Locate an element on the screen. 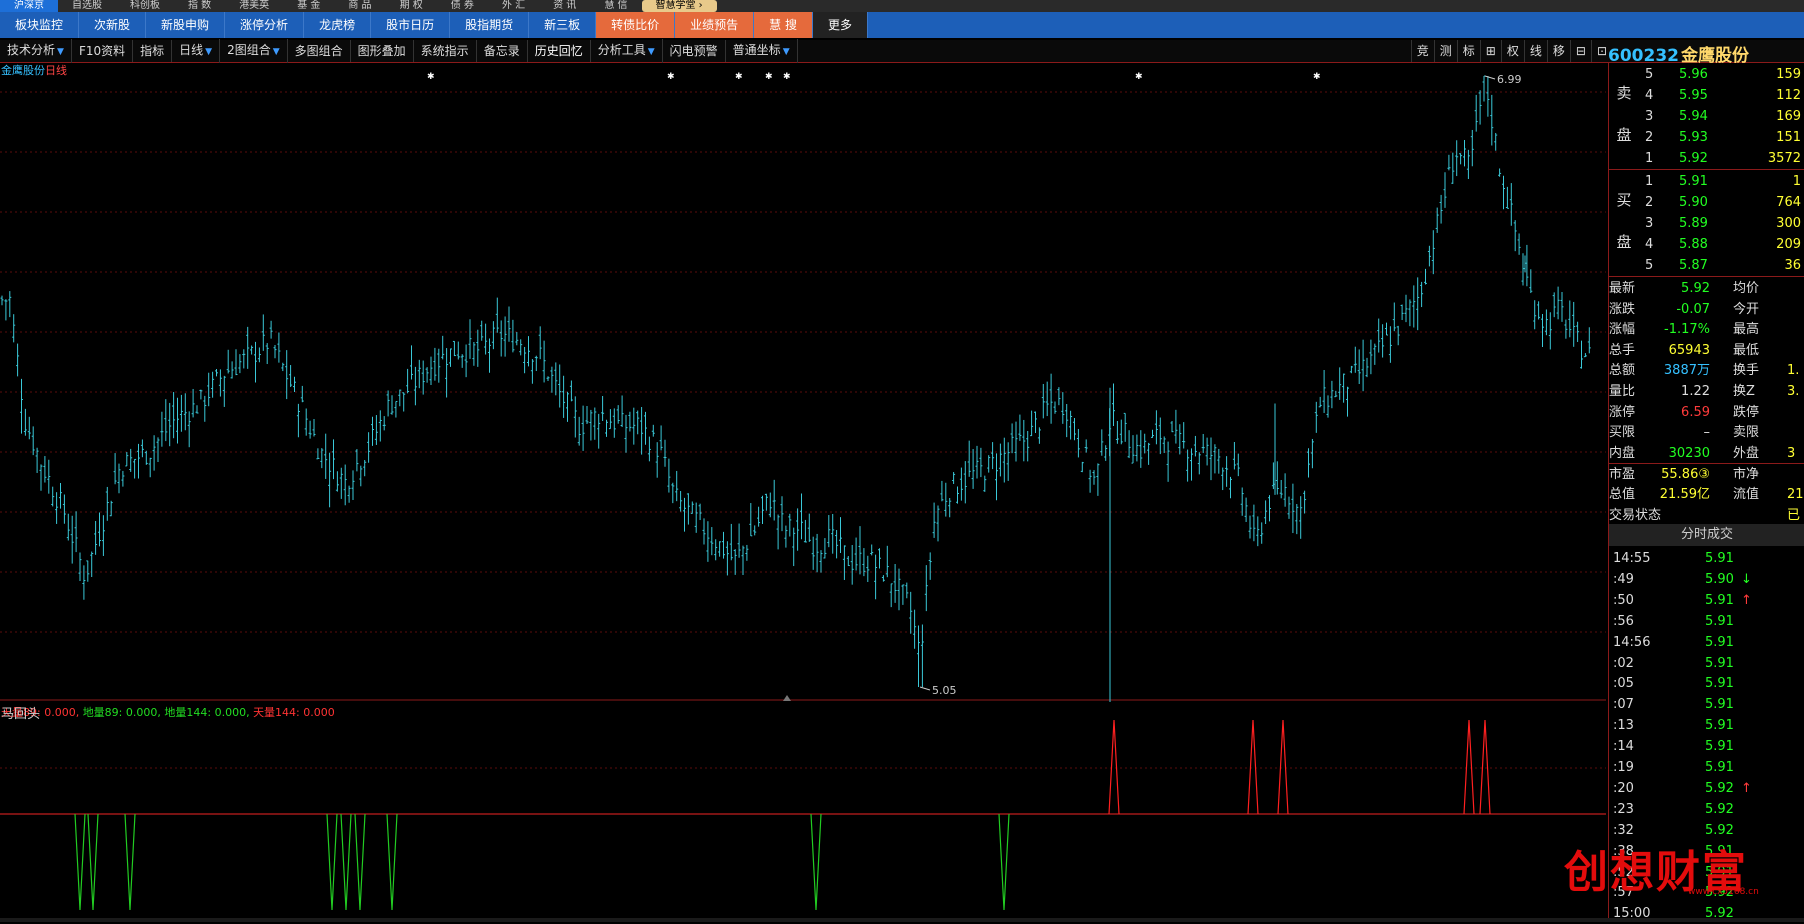 The height and width of the screenshot is (924, 1804). signal-spike-up is located at coordinates (1485, 767).